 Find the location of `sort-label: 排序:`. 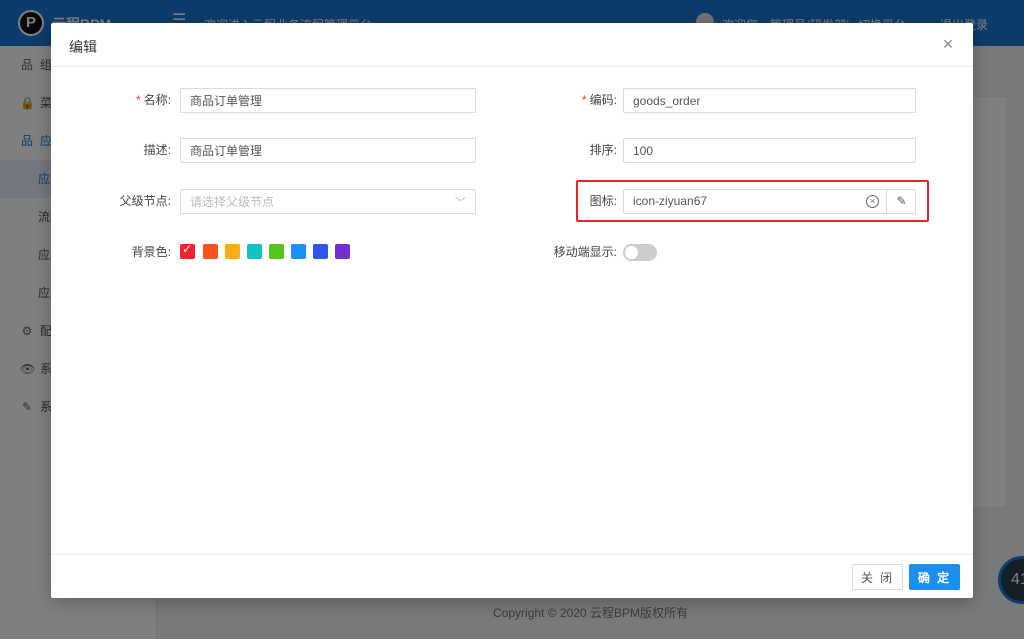

sort-label: 排序: is located at coordinates (603, 150).